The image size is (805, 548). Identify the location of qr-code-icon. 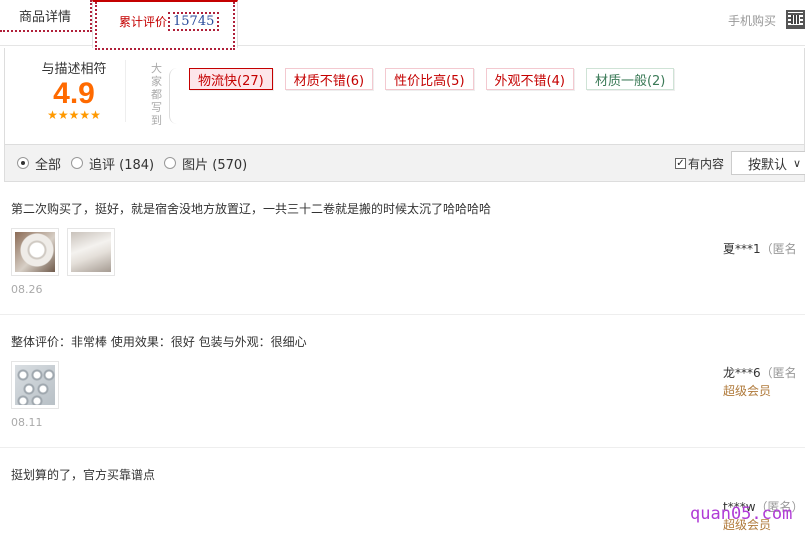
(795, 19).